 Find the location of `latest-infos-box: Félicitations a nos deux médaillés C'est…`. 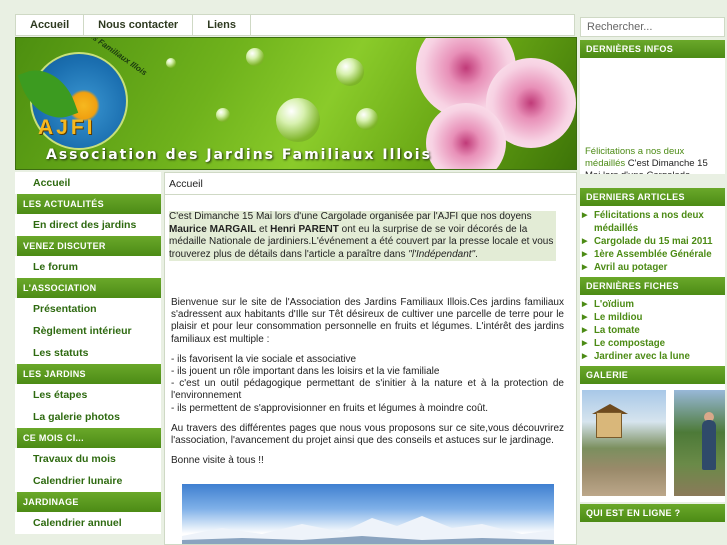

latest-infos-box: Félicitations a nos deux médaillés C'est… is located at coordinates (652, 116).